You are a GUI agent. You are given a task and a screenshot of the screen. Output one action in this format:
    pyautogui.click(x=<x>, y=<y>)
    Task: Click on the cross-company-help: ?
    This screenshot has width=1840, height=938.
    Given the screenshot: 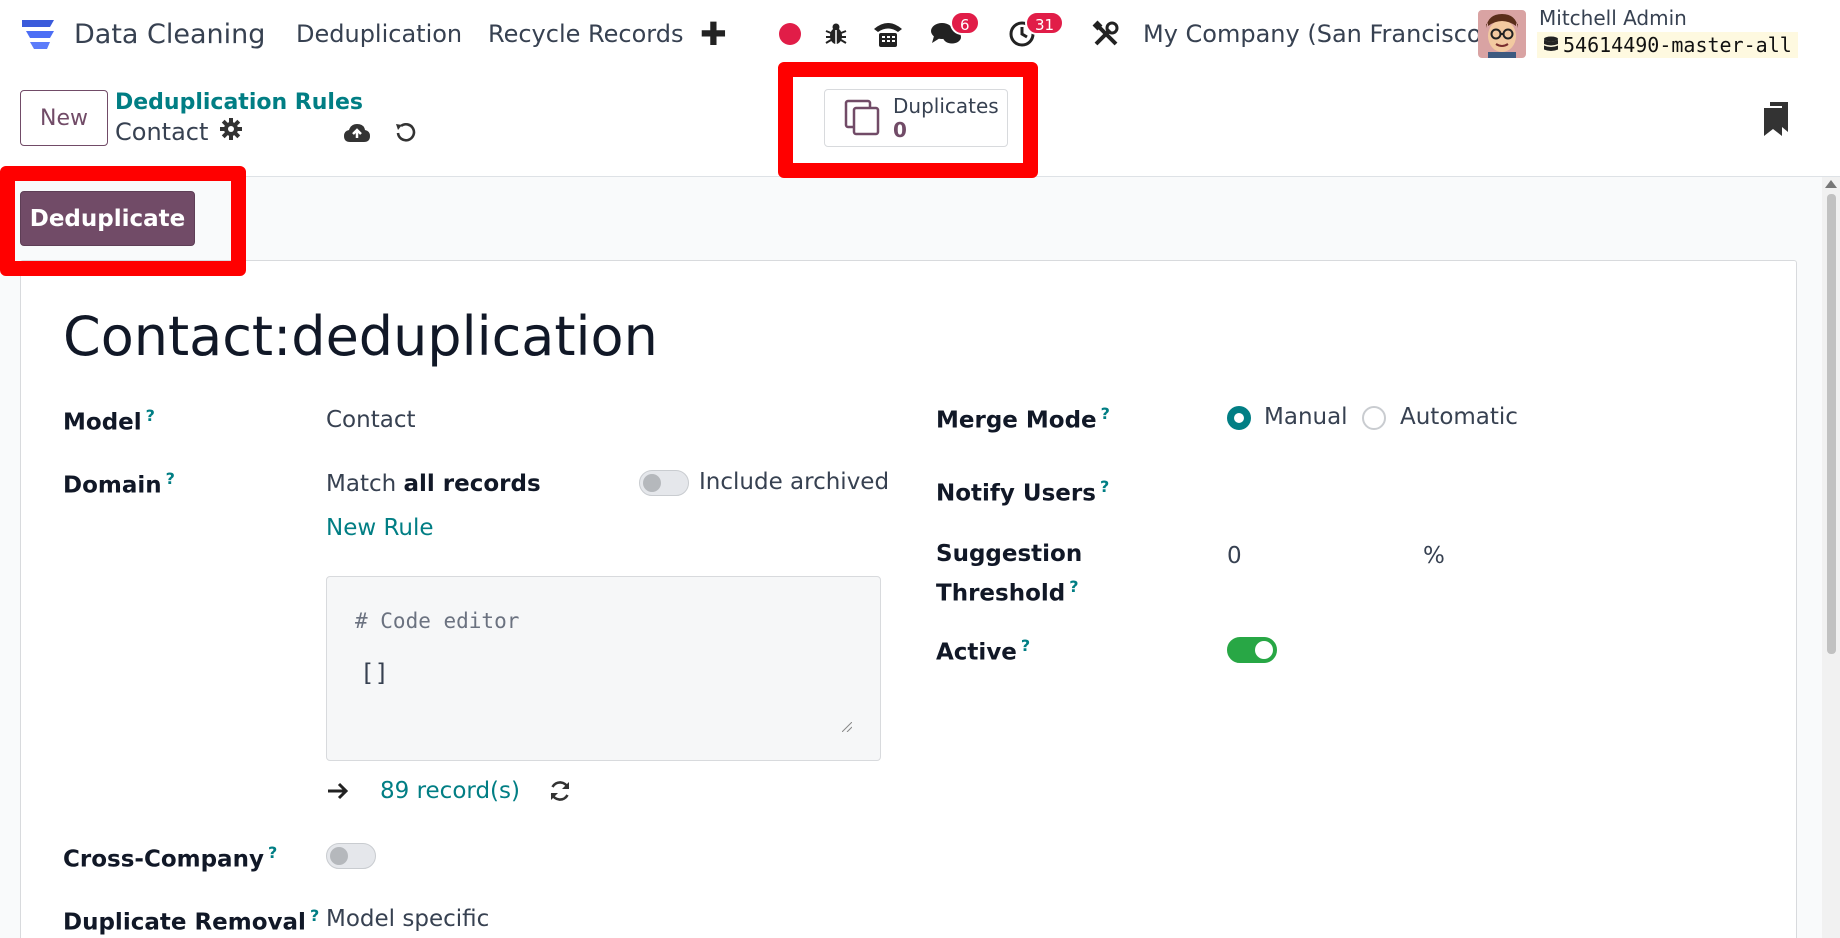 What is the action you would take?
    pyautogui.click(x=272, y=852)
    